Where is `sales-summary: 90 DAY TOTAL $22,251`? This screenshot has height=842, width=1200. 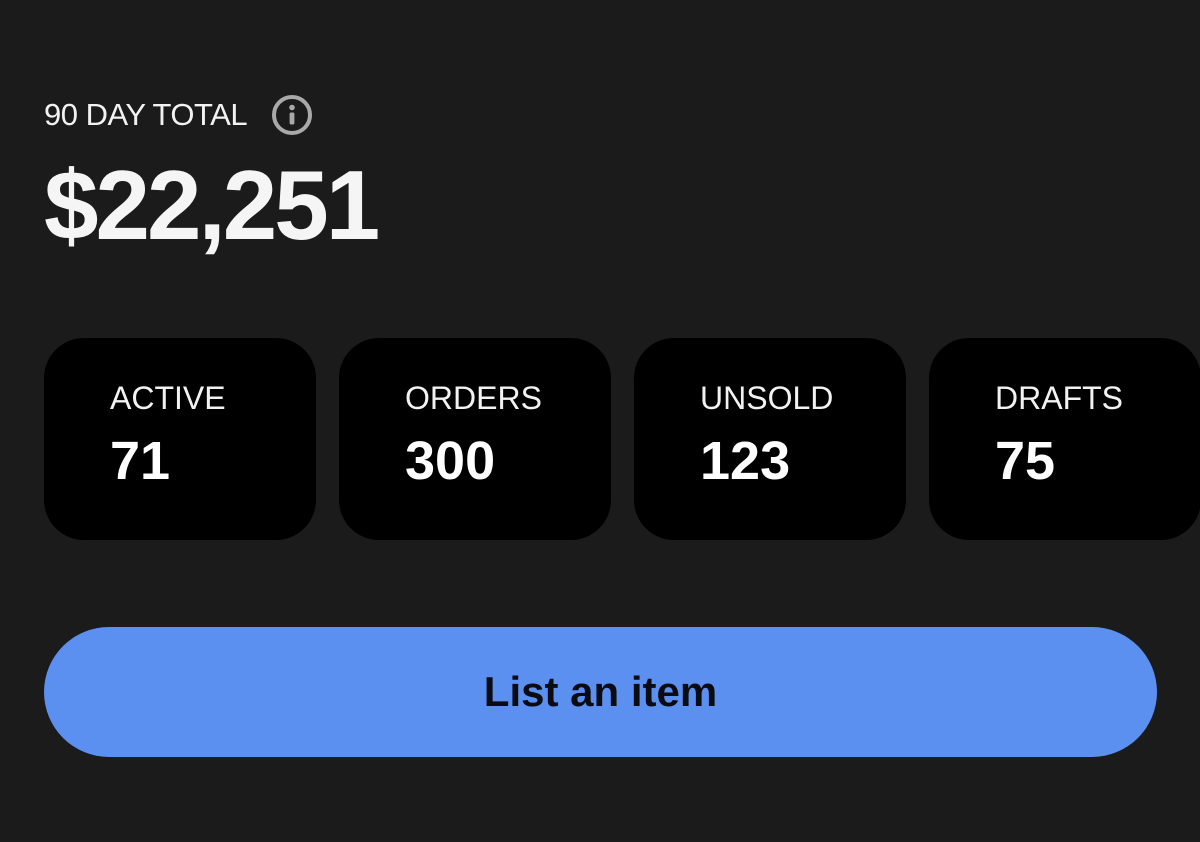
sales-summary: 90 DAY TOTAL $22,251 is located at coordinates (212, 176).